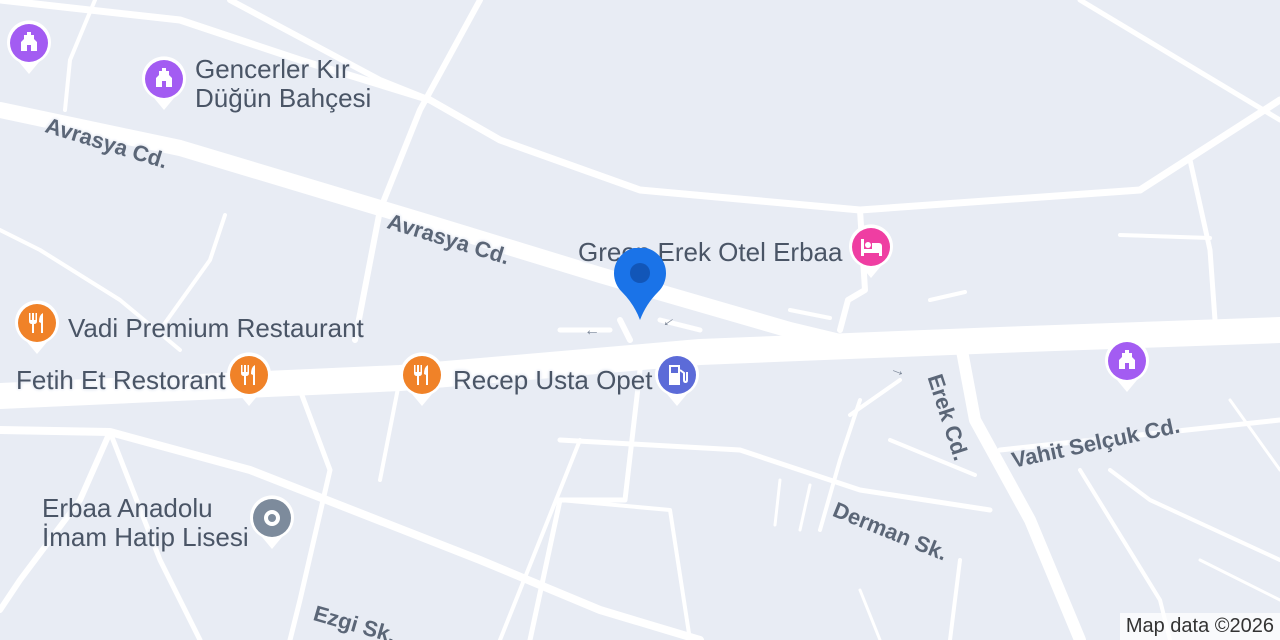  What do you see at coordinates (127, 508) in the screenshot?
I see `poi-label-line: Erbaa Anadolu` at bounding box center [127, 508].